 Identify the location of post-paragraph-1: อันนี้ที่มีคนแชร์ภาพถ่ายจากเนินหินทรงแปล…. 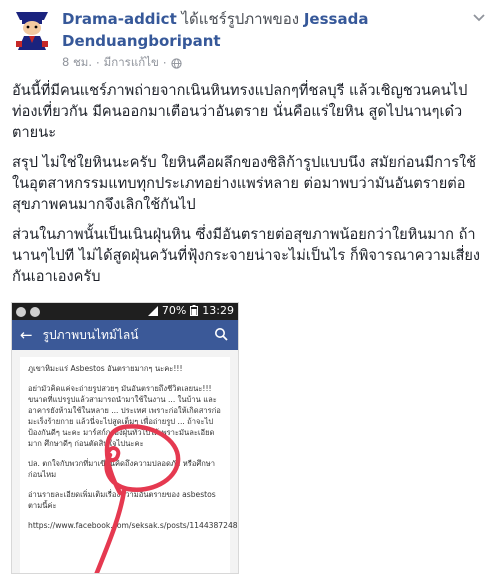
(240, 111).